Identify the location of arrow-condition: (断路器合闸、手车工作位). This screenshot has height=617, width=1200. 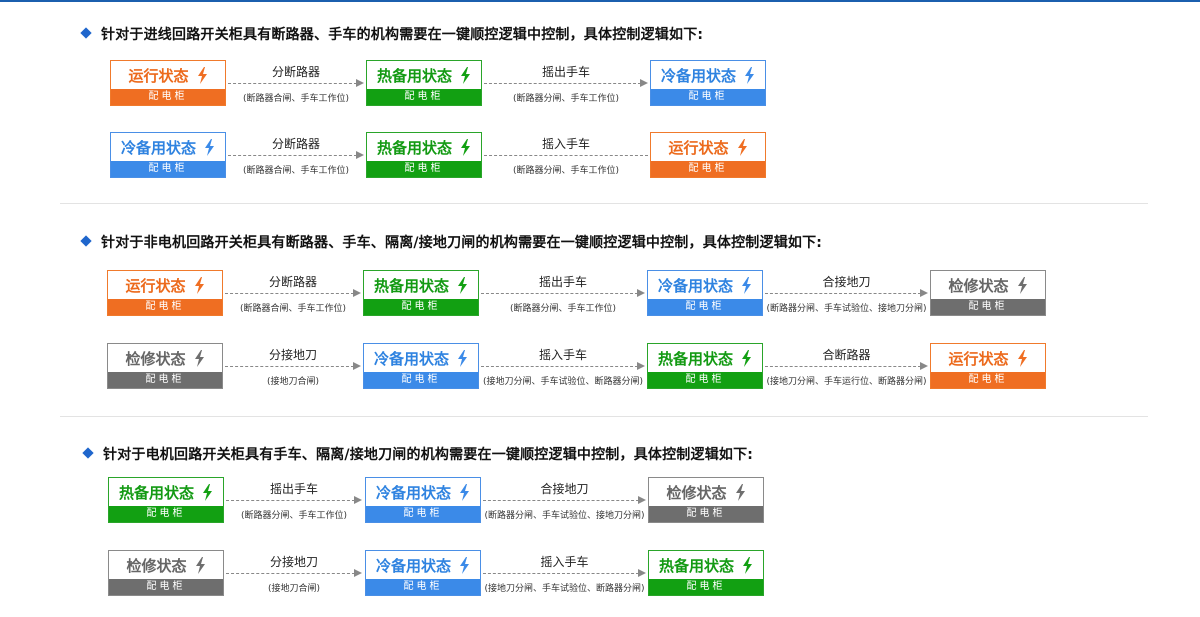
(296, 99).